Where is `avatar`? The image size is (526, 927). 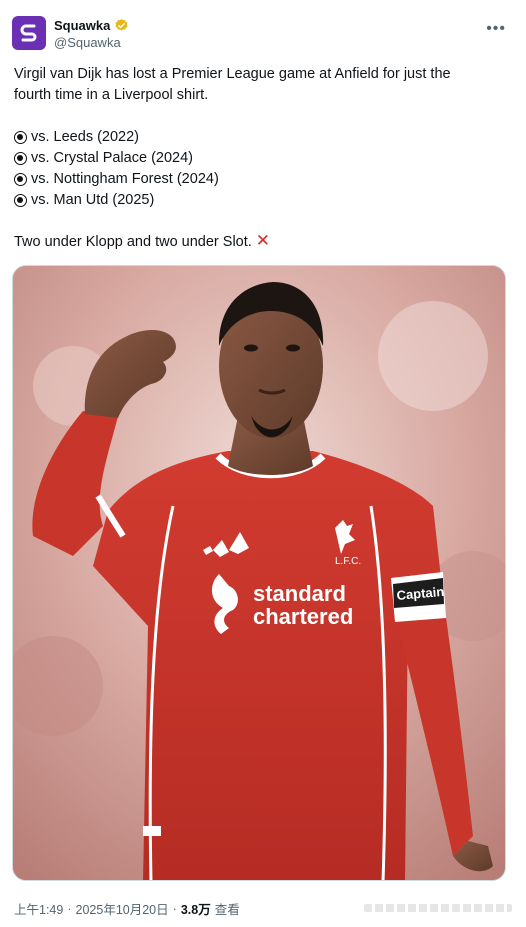 avatar is located at coordinates (29, 33).